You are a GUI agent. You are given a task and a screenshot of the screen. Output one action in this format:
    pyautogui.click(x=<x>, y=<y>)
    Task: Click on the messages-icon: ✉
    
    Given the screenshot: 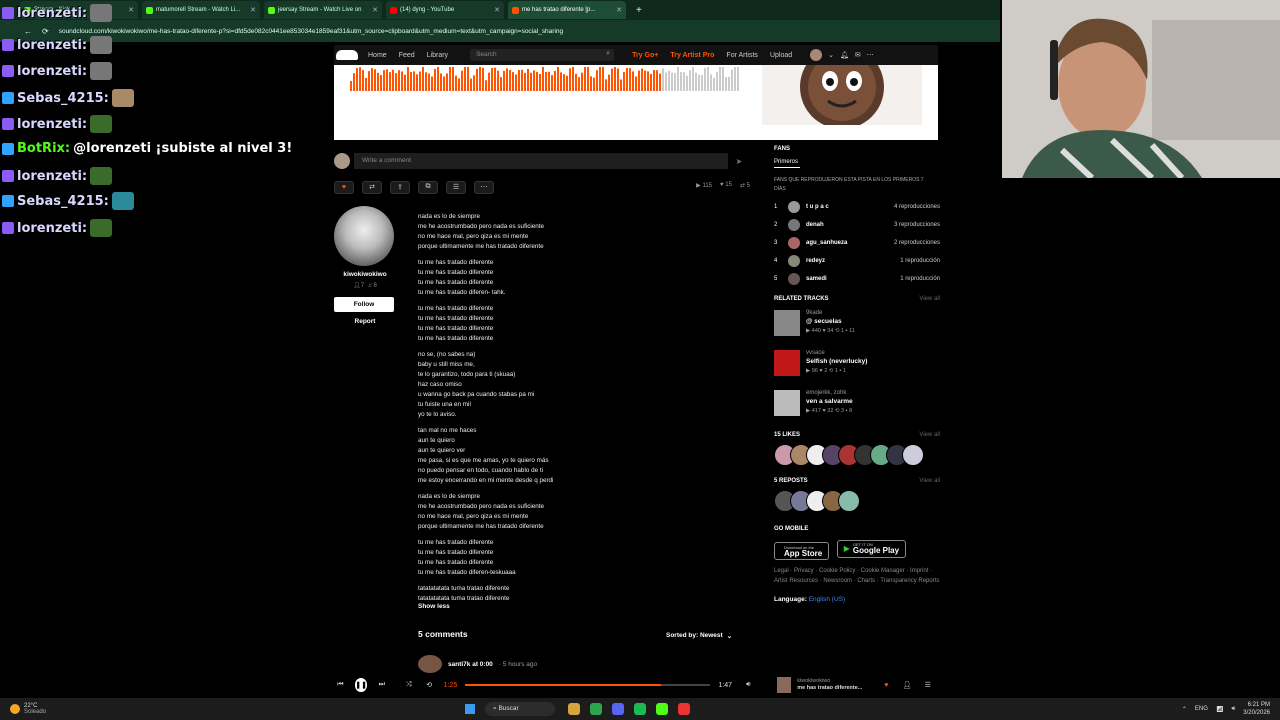 What is the action you would take?
    pyautogui.click(x=858, y=55)
    